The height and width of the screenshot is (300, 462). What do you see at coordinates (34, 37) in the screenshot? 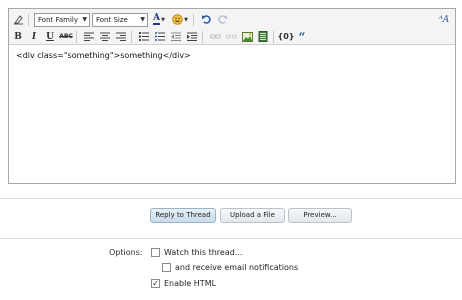
I see `italic-icon: I` at bounding box center [34, 37].